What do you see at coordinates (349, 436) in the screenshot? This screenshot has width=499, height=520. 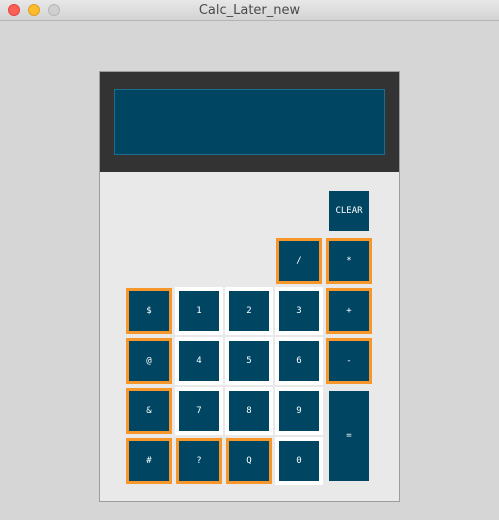 I see `equals-button: =` at bounding box center [349, 436].